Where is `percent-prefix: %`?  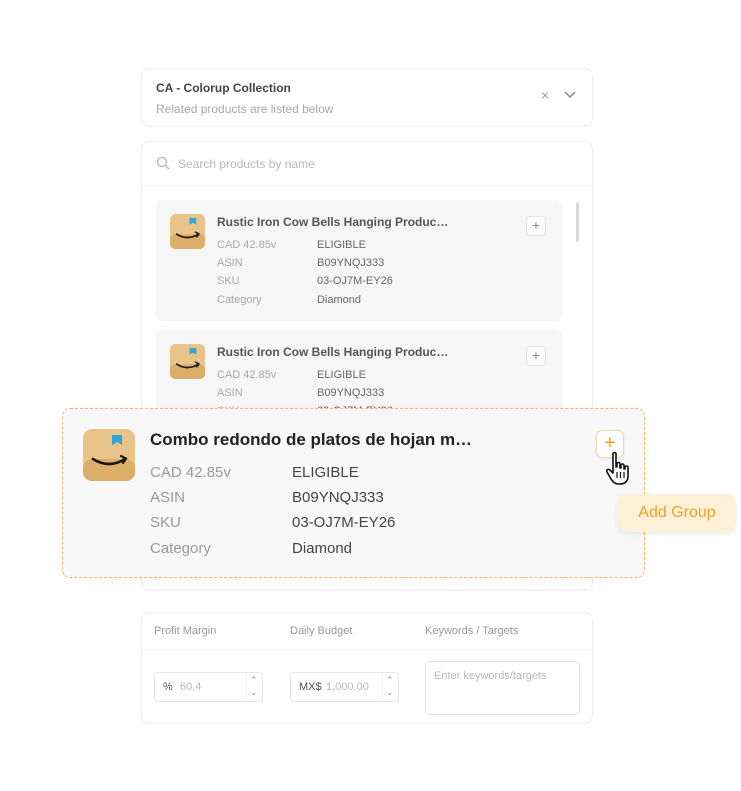
percent-prefix: % is located at coordinates (168, 687).